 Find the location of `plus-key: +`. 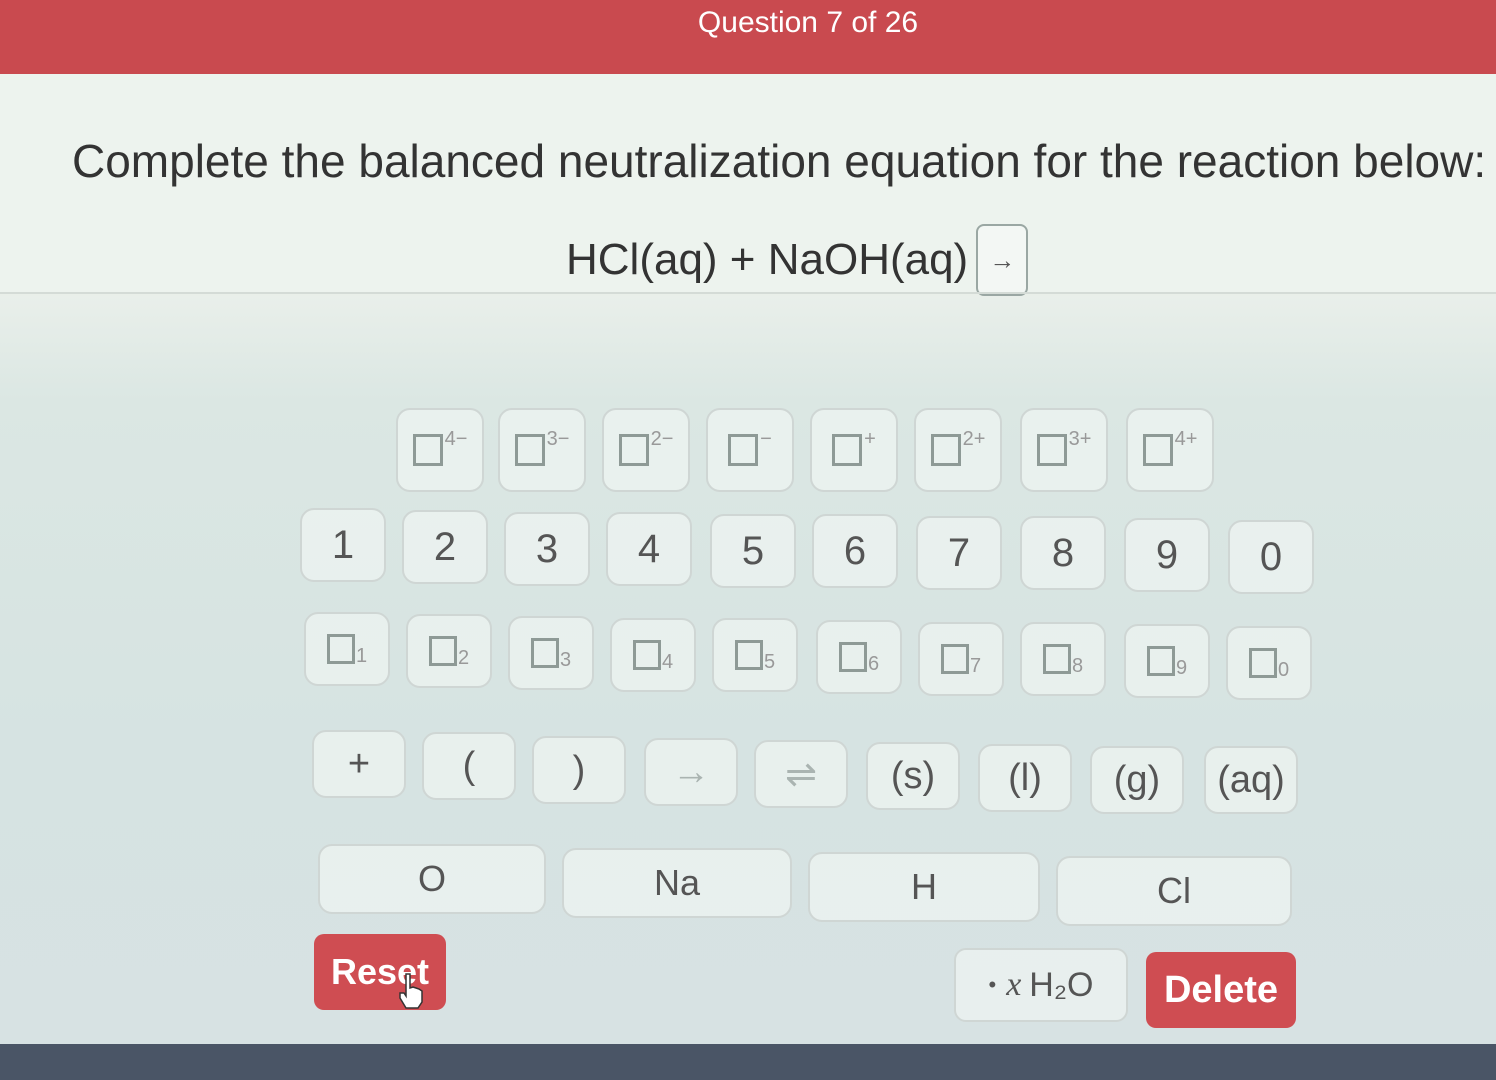

plus-key: + is located at coordinates (359, 764).